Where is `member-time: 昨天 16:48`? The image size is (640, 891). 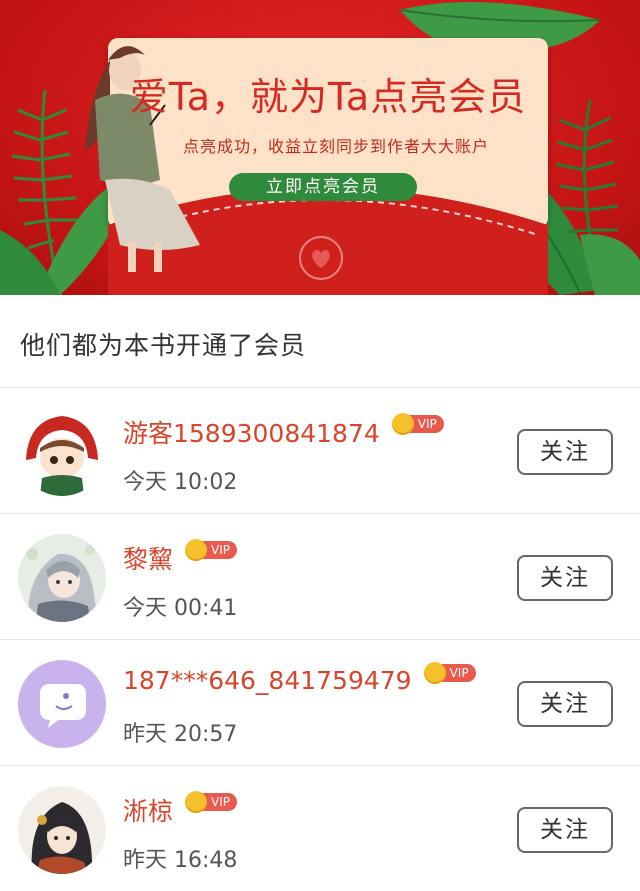 member-time: 昨天 16:48 is located at coordinates (180, 860).